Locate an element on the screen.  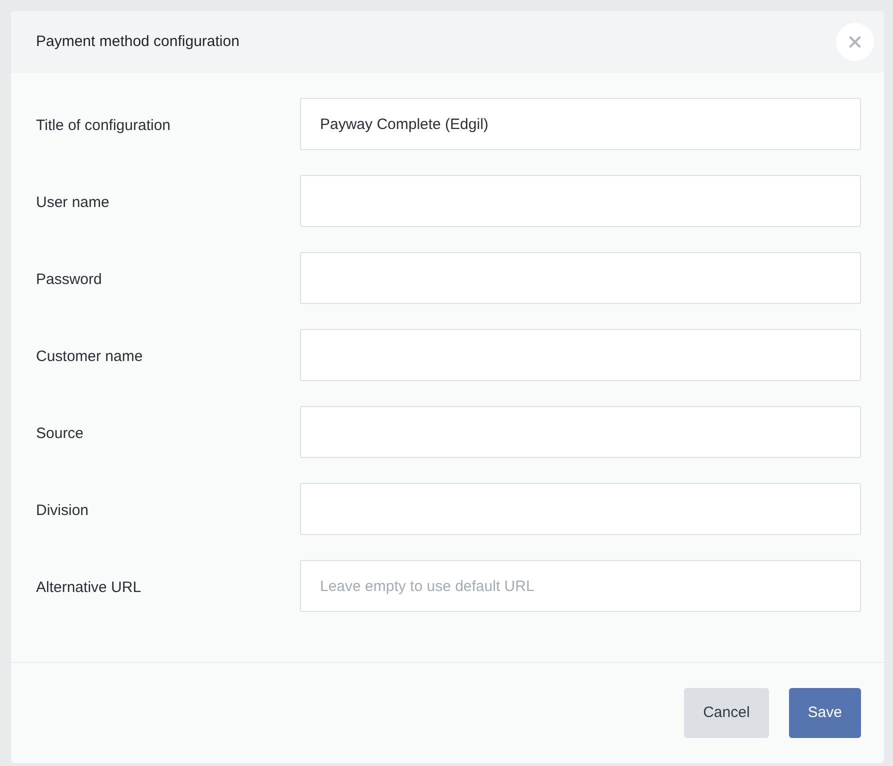
field-label: Source is located at coordinates (60, 434).